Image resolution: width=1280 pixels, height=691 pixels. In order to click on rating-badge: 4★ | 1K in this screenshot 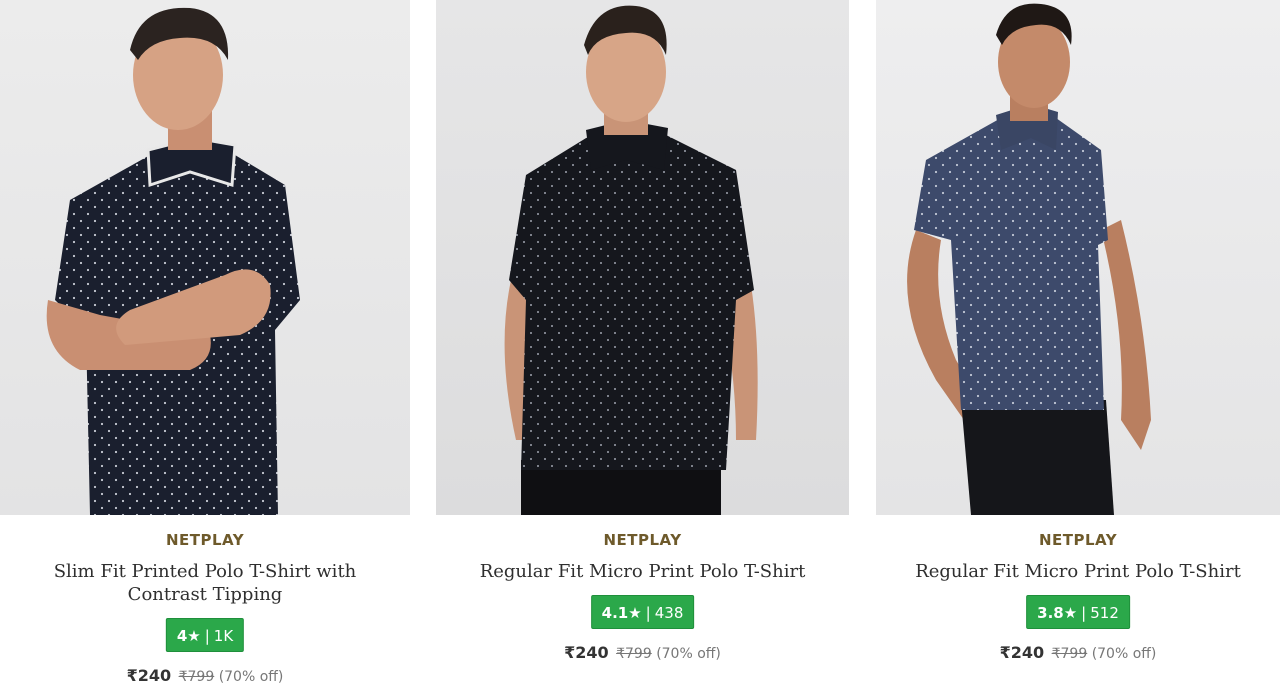, I will do `click(205, 635)`.